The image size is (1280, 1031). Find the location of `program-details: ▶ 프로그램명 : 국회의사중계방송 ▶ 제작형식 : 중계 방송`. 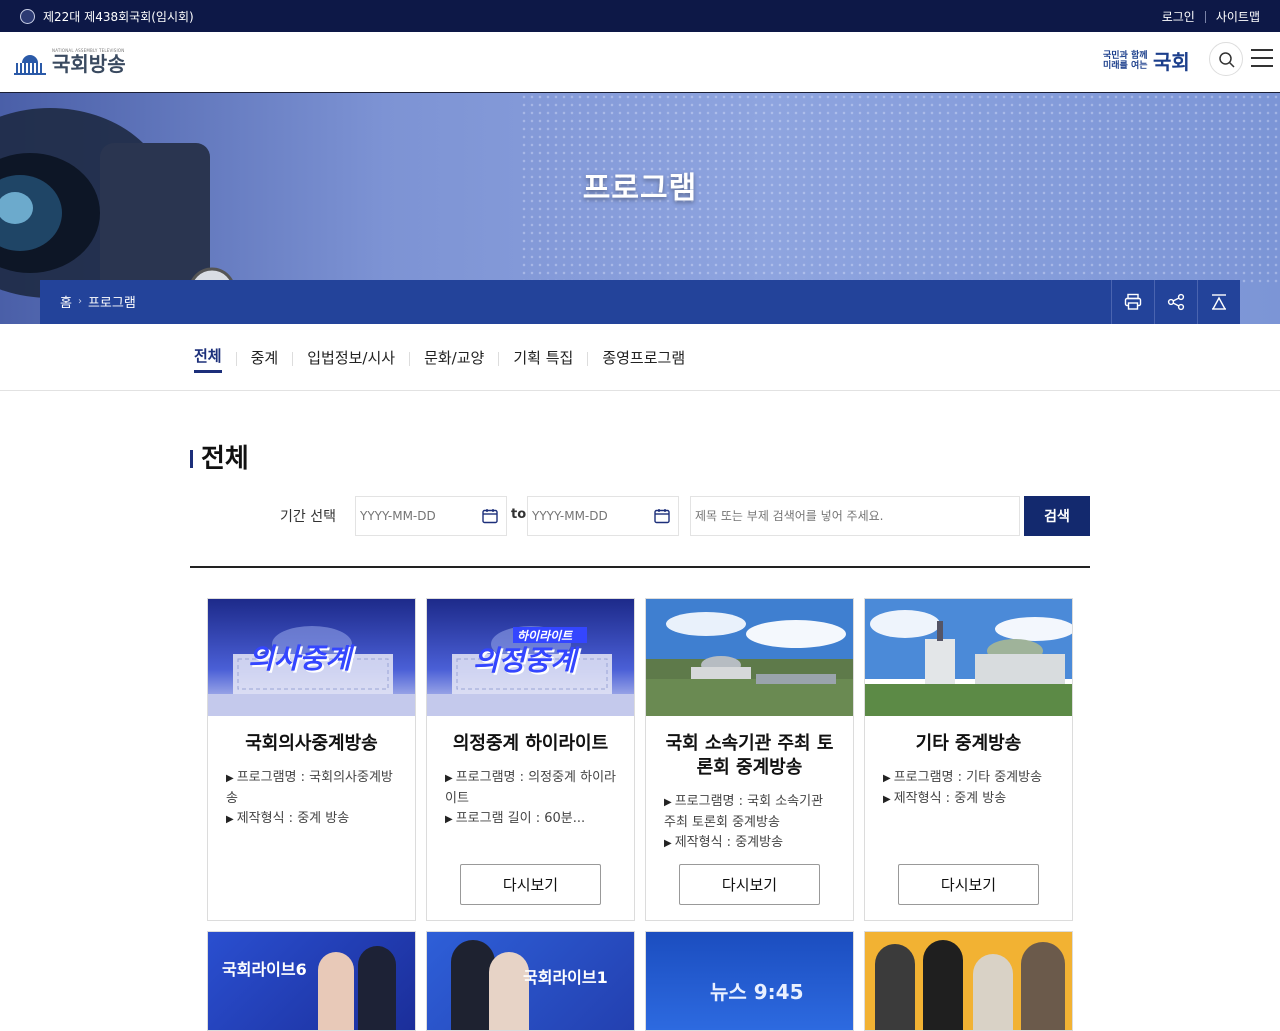

program-details: ▶ 프로그램명 : 국회의사중계방송 ▶ 제작형식 : 중계 방송 is located at coordinates (312, 799).